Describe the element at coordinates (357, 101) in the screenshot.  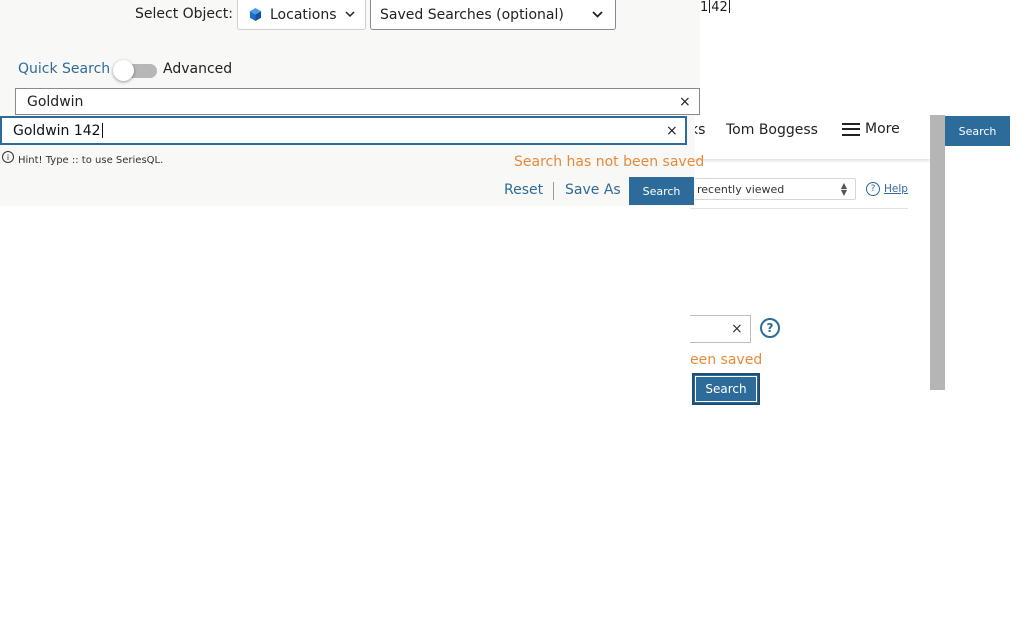
I see `search-query-input: Goldwin` at that location.